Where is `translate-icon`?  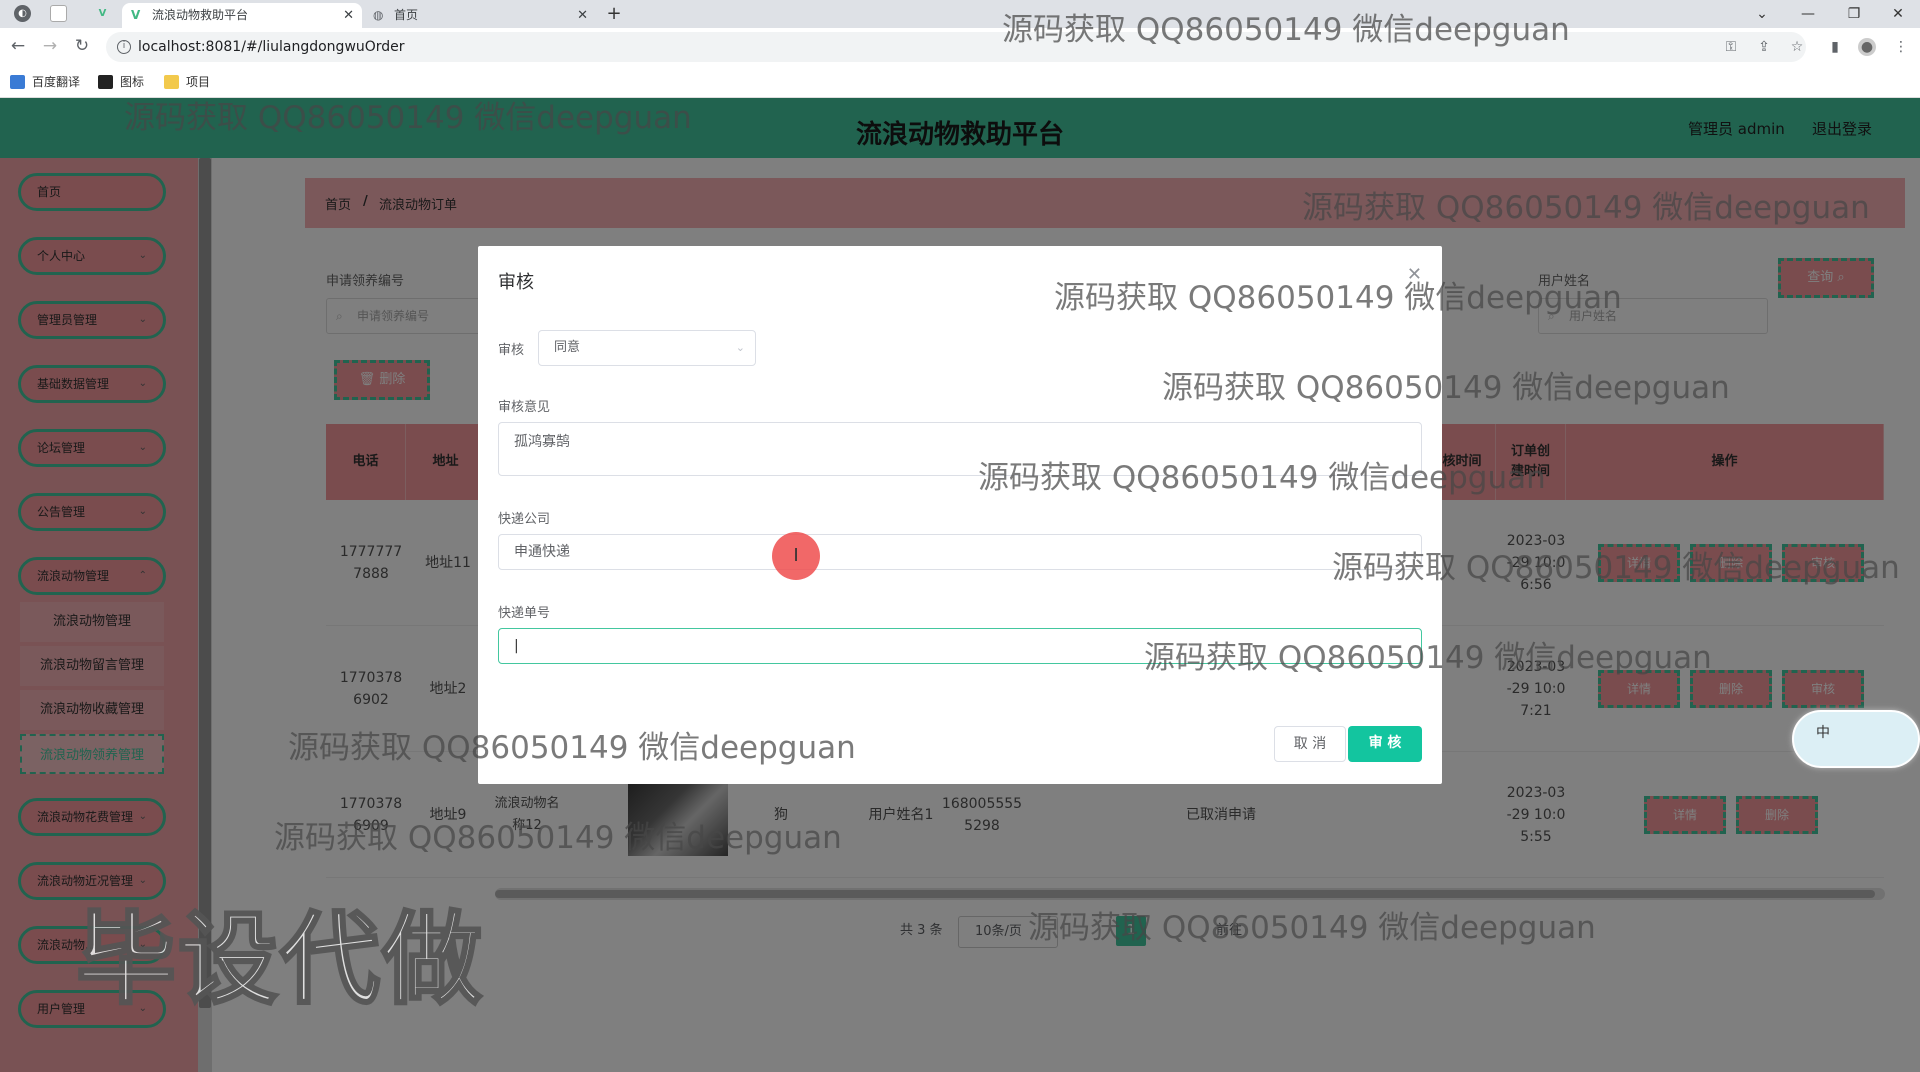
translate-icon is located at coordinates (17, 82).